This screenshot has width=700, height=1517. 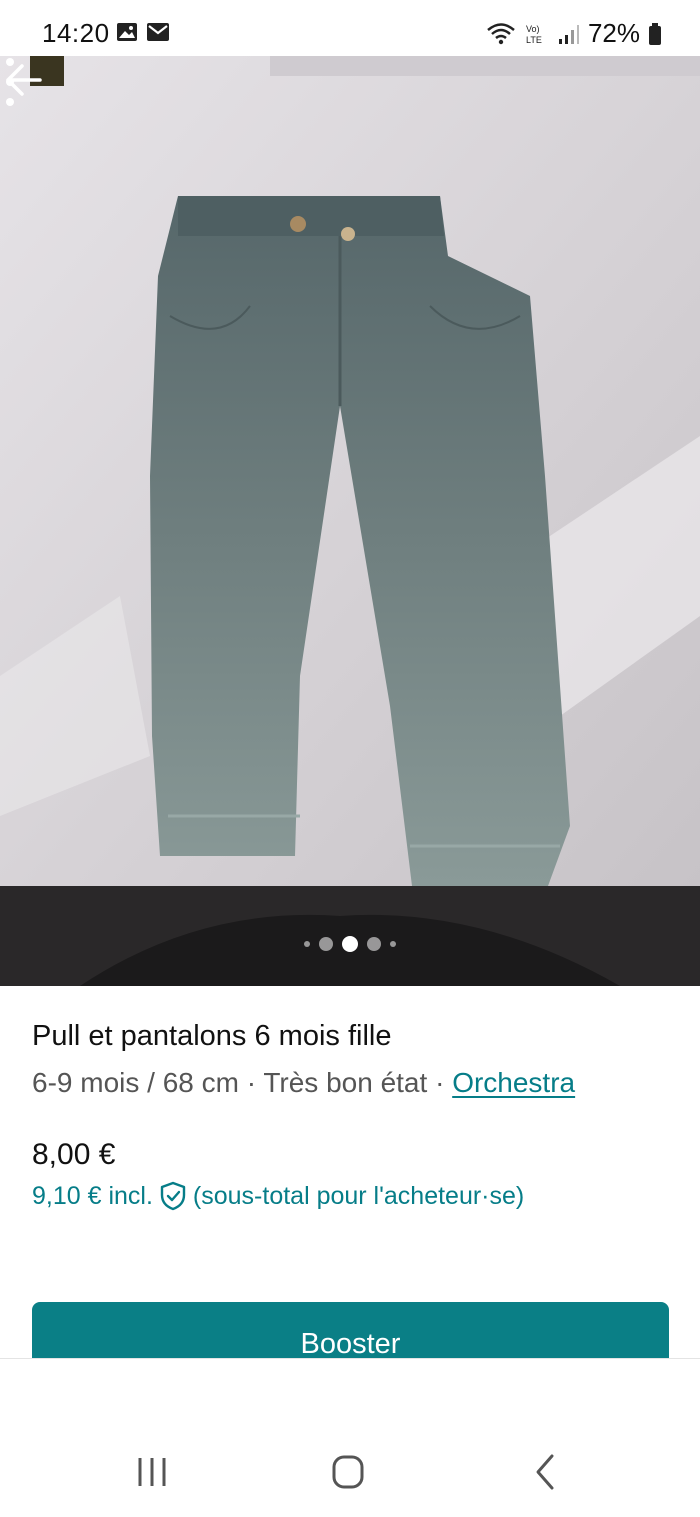 What do you see at coordinates (348, 1472) in the screenshot?
I see `home-icon` at bounding box center [348, 1472].